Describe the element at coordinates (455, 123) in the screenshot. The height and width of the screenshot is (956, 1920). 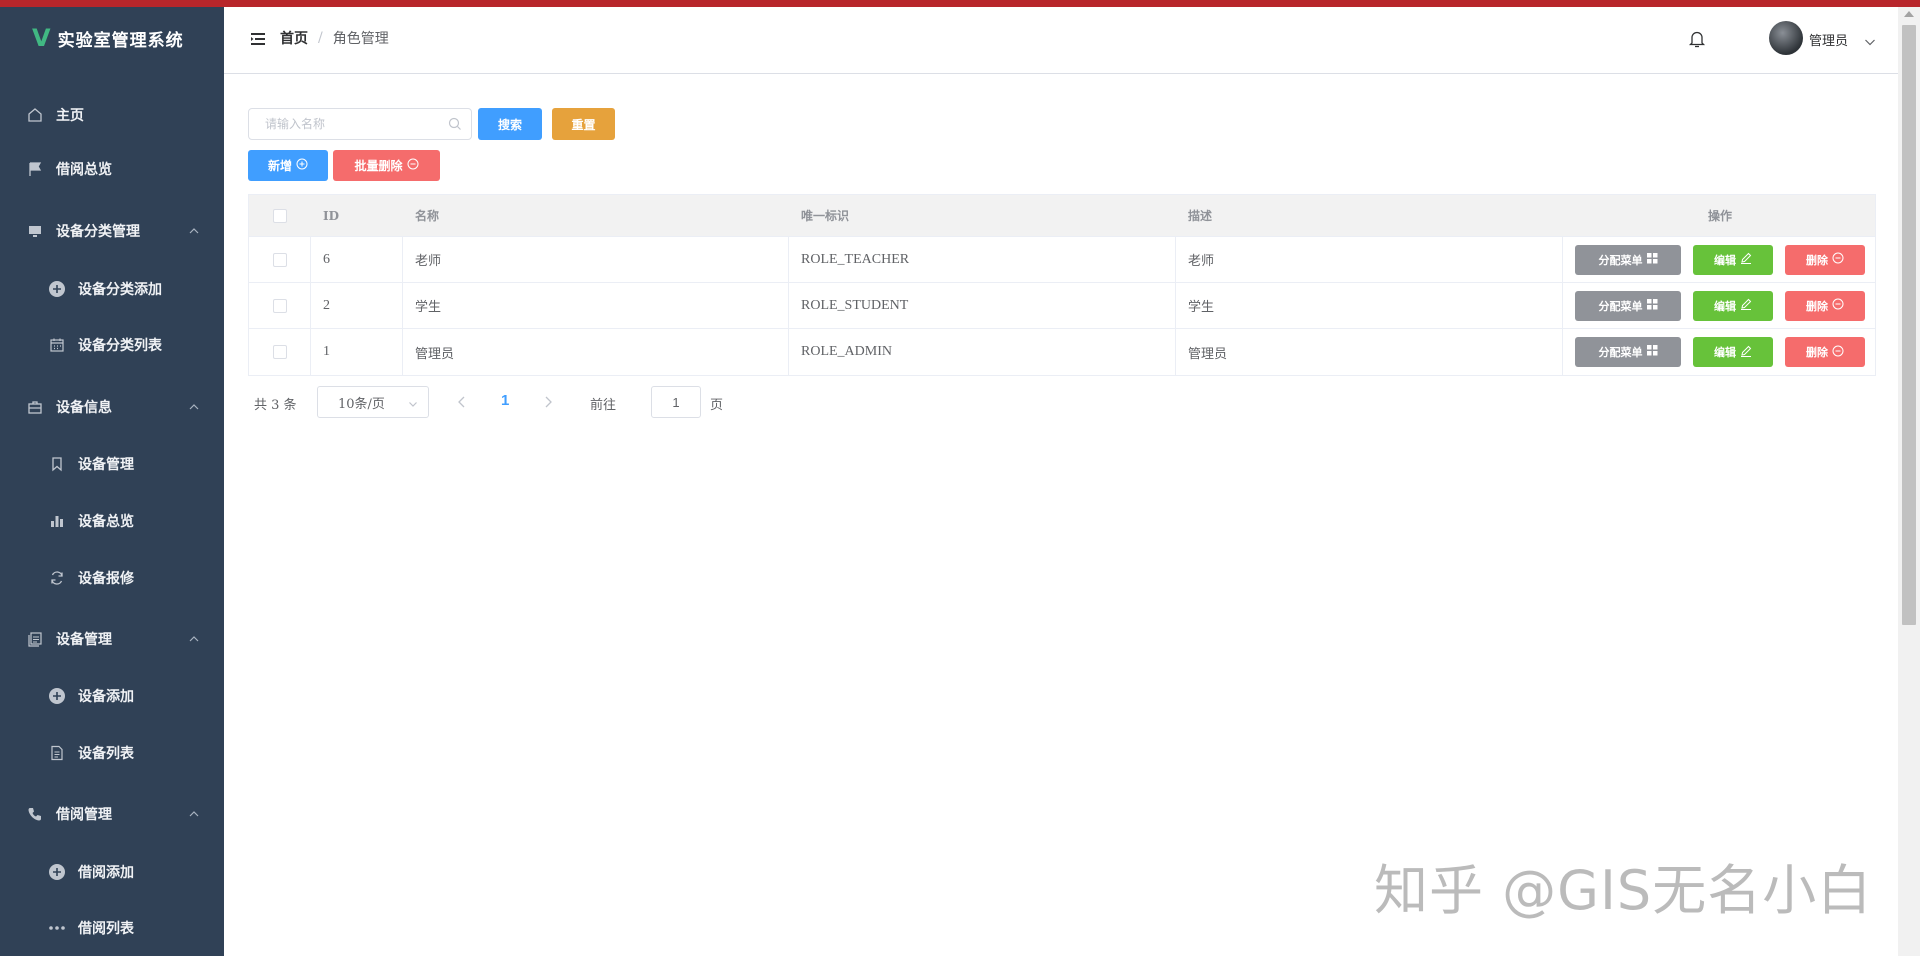
I see `search-icon` at that location.